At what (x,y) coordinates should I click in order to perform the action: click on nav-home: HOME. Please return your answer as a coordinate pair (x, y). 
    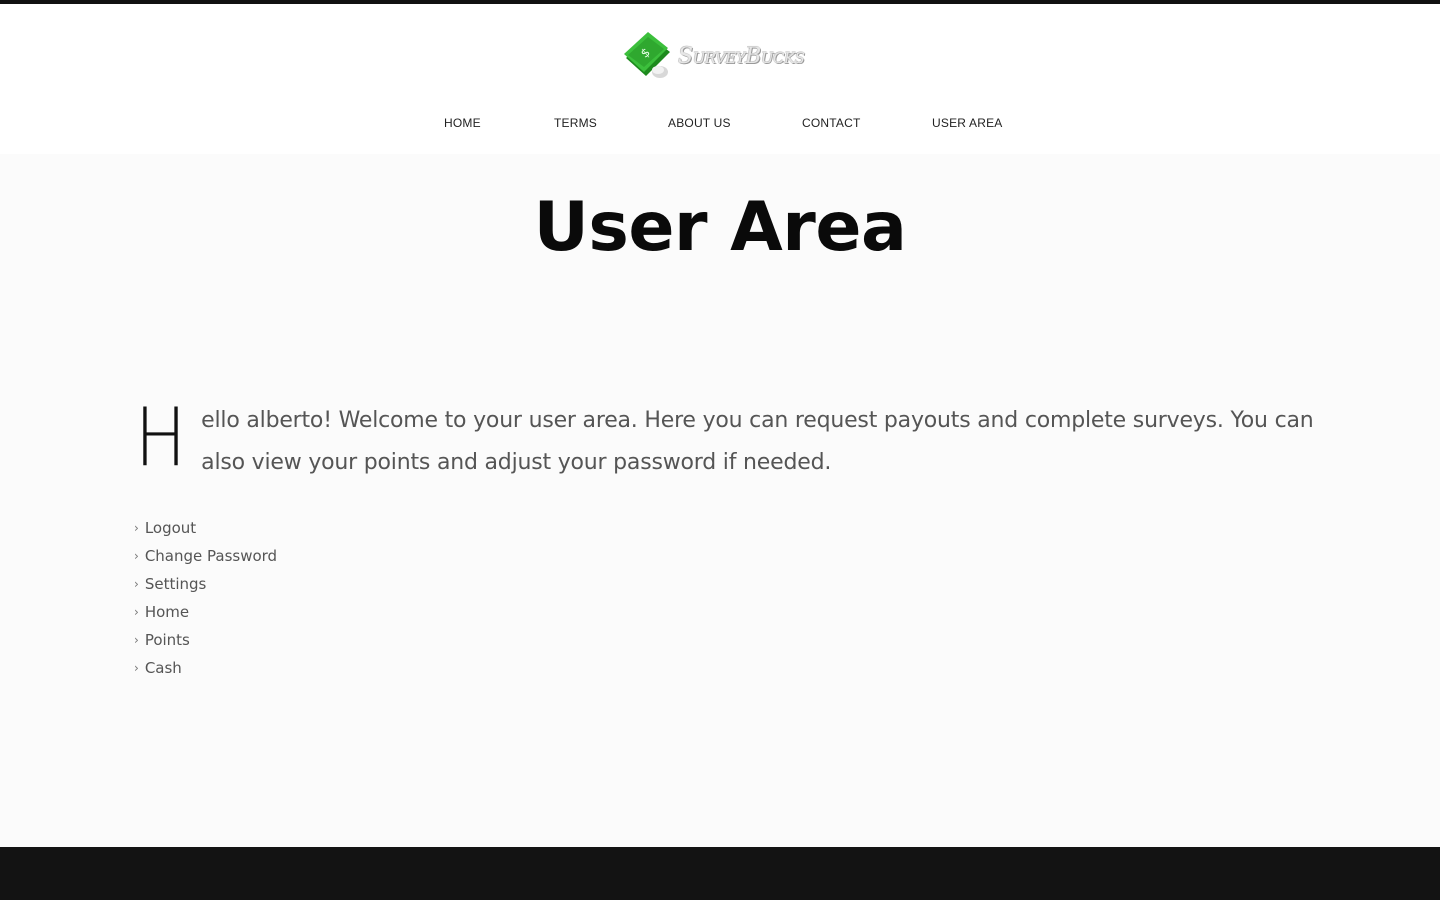
    Looking at the image, I should click on (462, 123).